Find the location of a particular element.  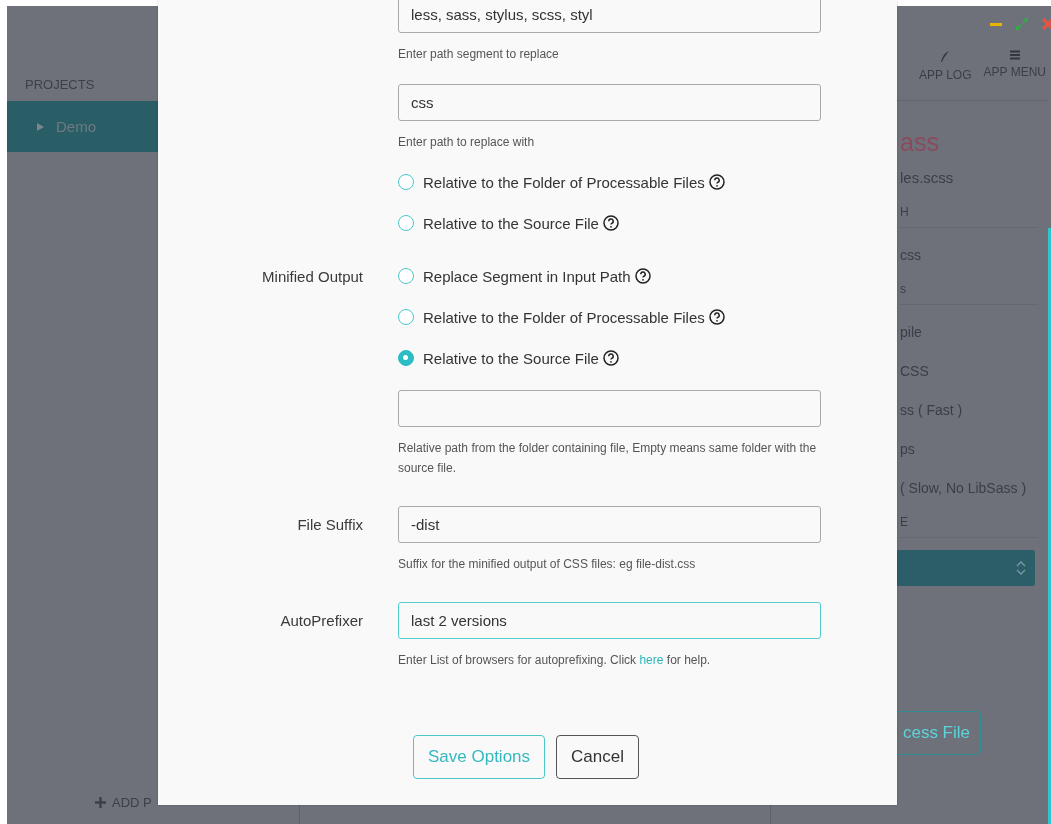

expand-arrow-icon is located at coordinates (40, 126).